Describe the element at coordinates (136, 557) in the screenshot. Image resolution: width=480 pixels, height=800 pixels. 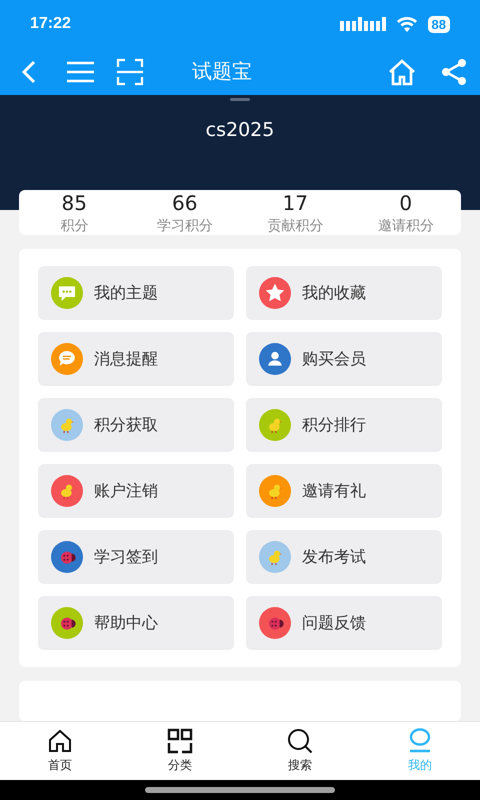
I see `menu-item: 学习签到` at that location.